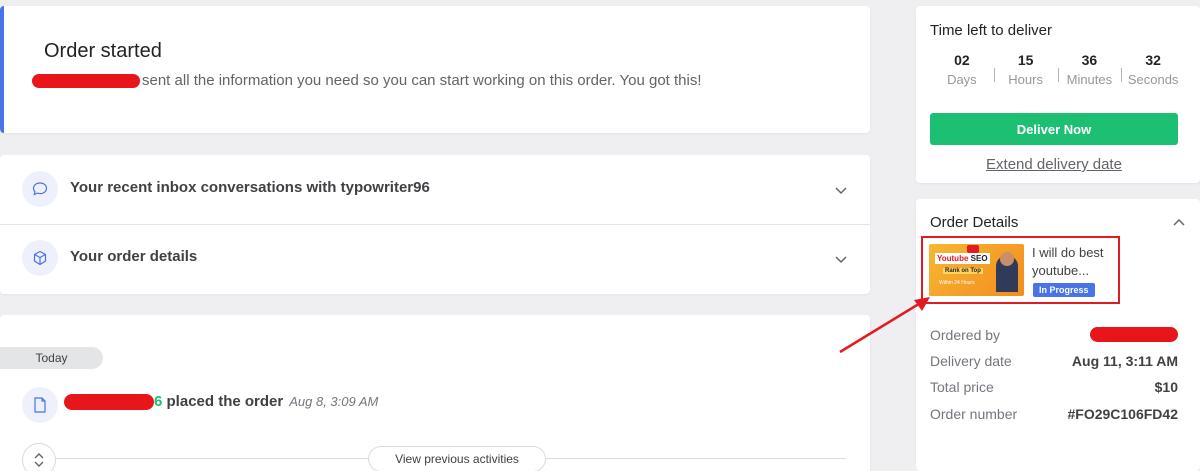 The image size is (1200, 471). Describe the element at coordinates (51, 358) in the screenshot. I see `day-separator: Today` at that location.